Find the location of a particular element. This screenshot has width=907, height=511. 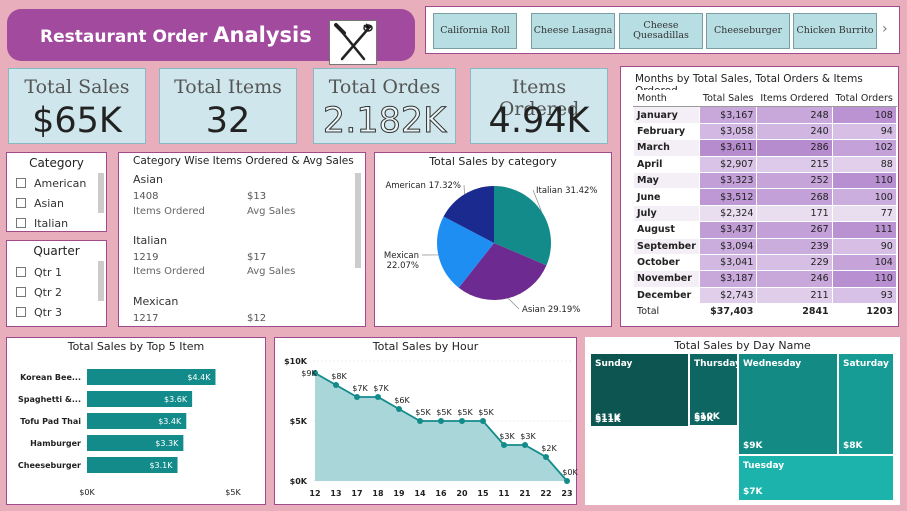

table-row: May $3,323 252 110 is located at coordinates (765, 180).